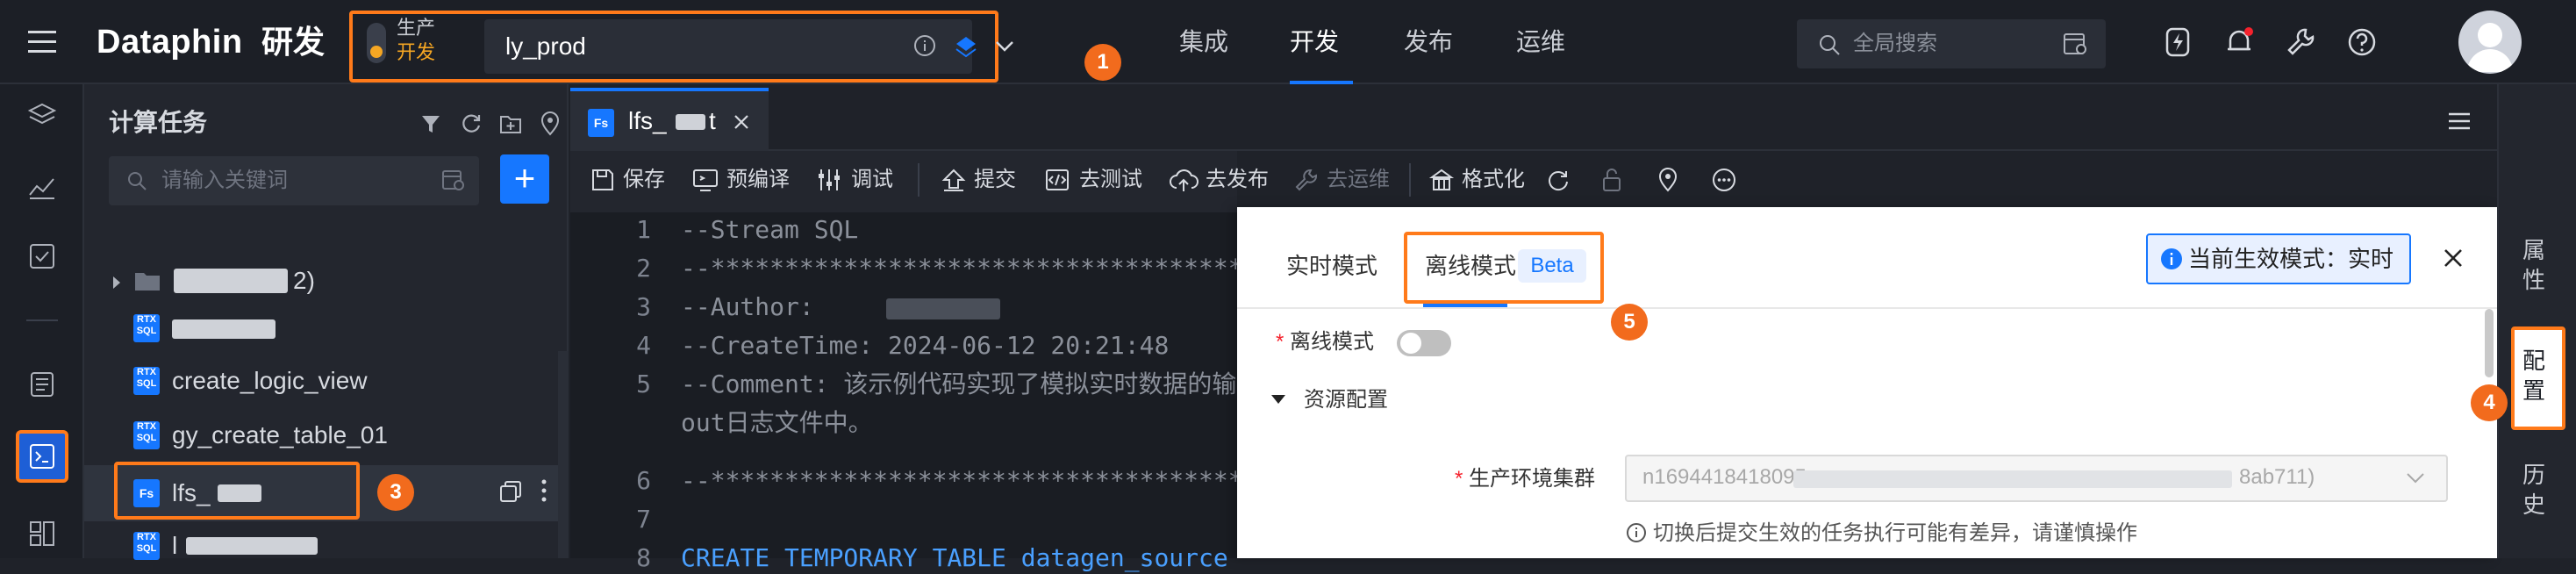  Describe the element at coordinates (1410, 180) in the screenshot. I see `toolbar-divider` at that location.